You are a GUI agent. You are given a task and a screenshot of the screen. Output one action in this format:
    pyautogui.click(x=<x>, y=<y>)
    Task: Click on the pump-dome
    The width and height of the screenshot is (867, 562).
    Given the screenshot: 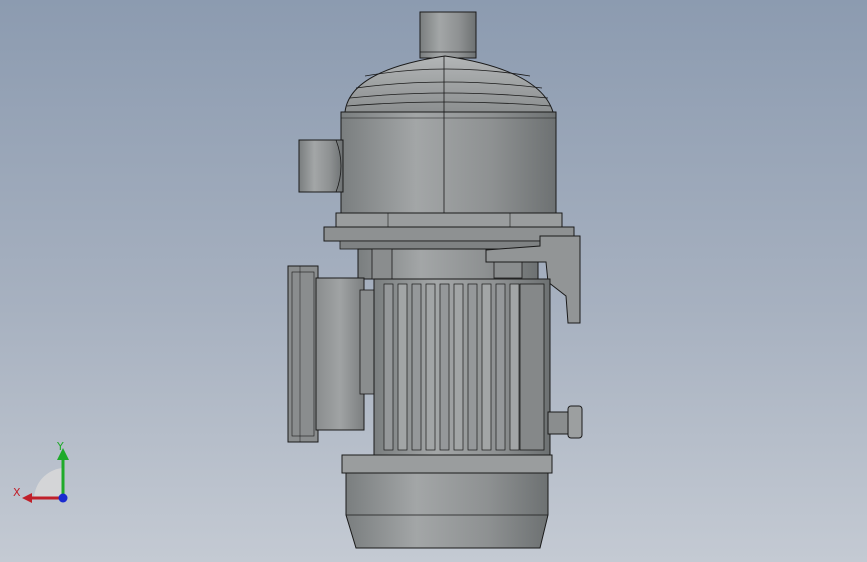 What is the action you would take?
    pyautogui.click(x=449, y=84)
    